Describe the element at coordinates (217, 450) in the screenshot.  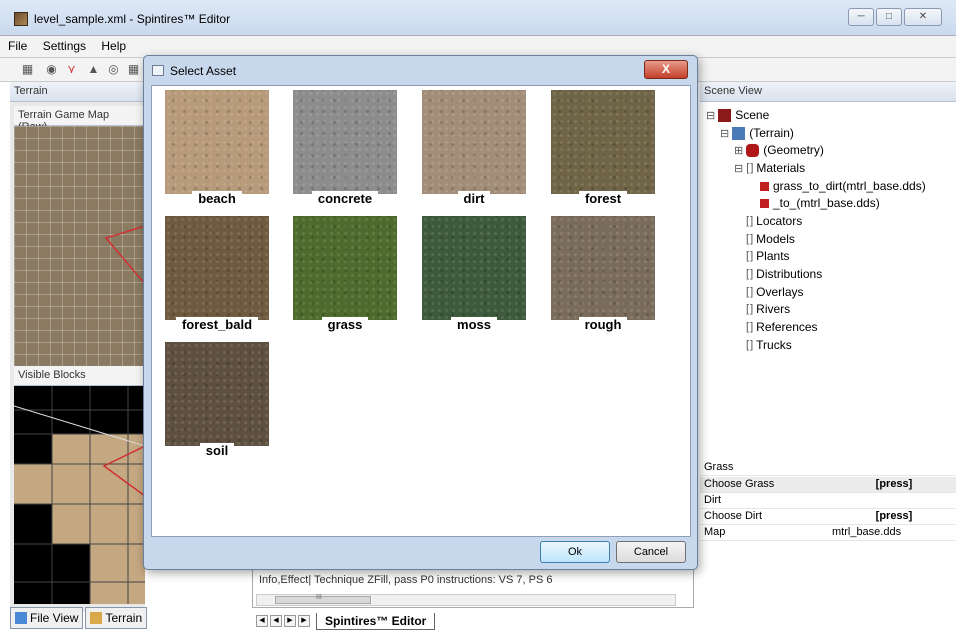
I see `asset-label: soil` at that location.